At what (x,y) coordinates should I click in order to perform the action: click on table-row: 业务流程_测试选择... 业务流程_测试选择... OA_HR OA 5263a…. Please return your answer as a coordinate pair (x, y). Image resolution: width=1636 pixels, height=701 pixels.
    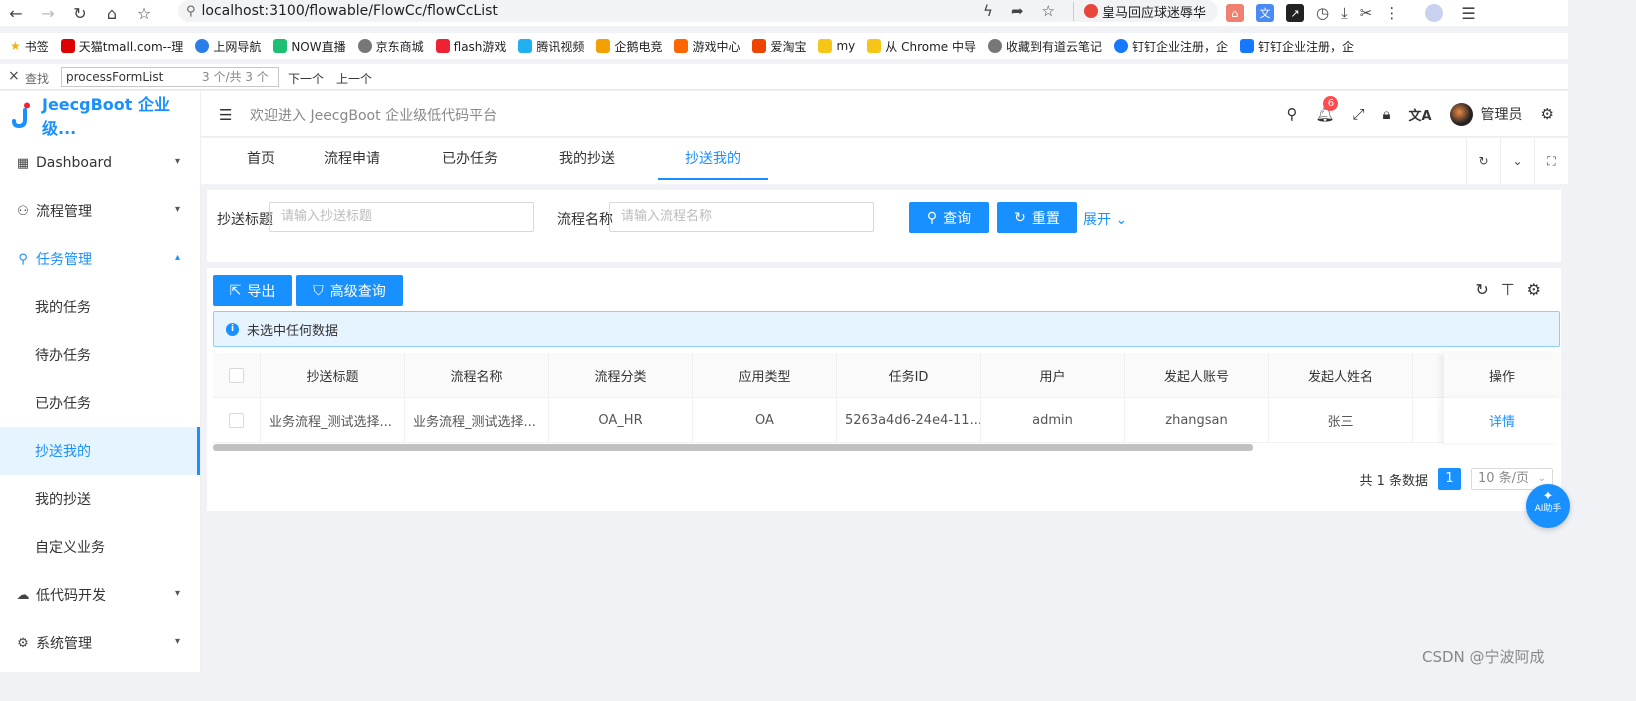
    Looking at the image, I should click on (886, 420).